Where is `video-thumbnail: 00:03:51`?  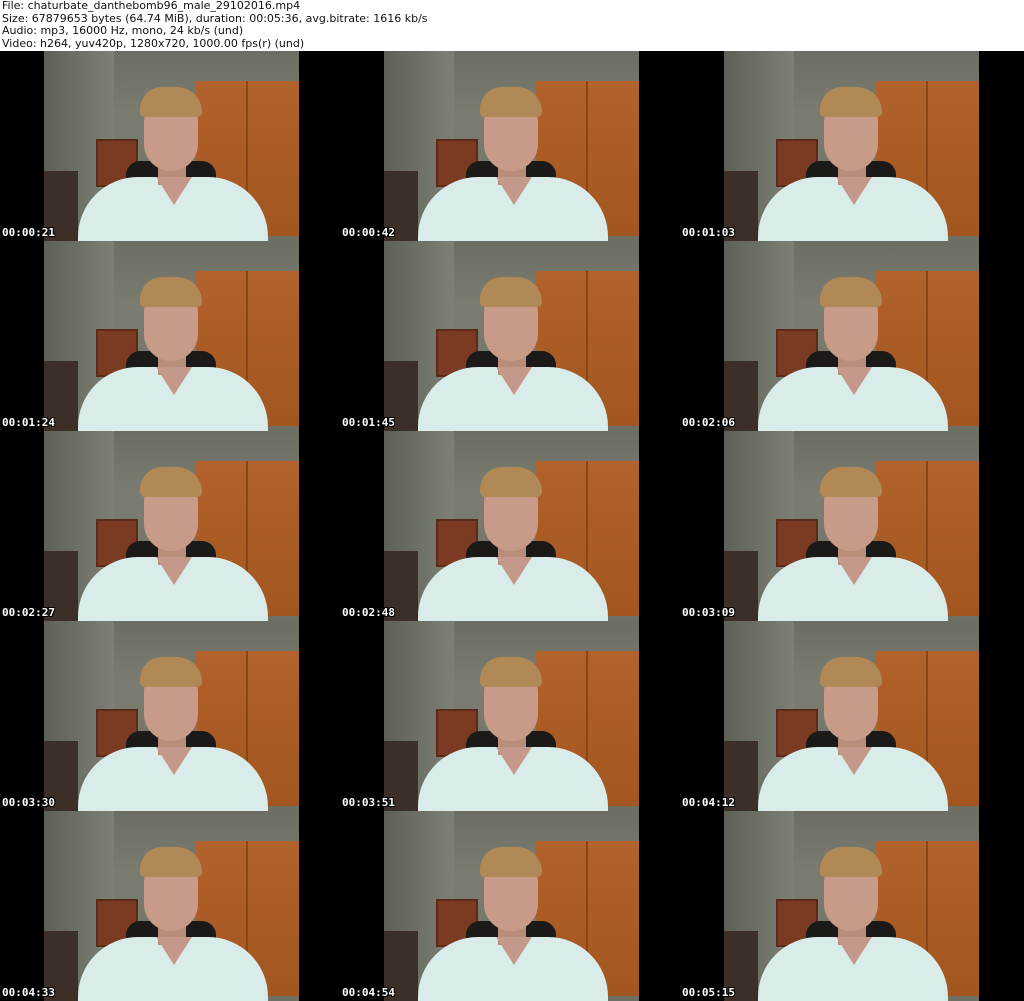
video-thumbnail: 00:03:51 is located at coordinates (510, 716).